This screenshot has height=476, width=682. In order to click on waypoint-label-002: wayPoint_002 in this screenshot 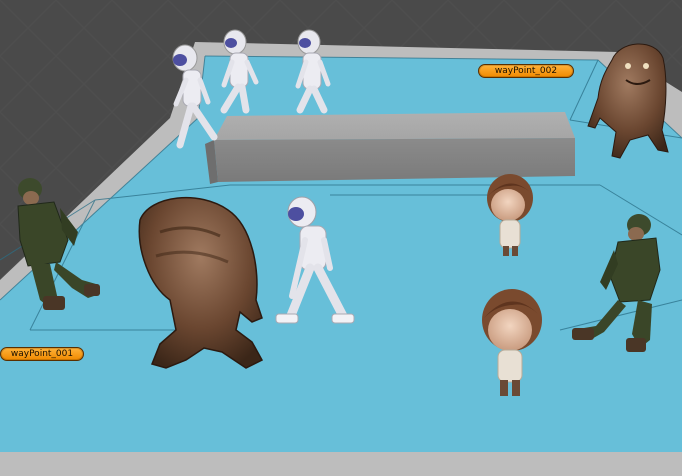, I will do `click(526, 71)`.